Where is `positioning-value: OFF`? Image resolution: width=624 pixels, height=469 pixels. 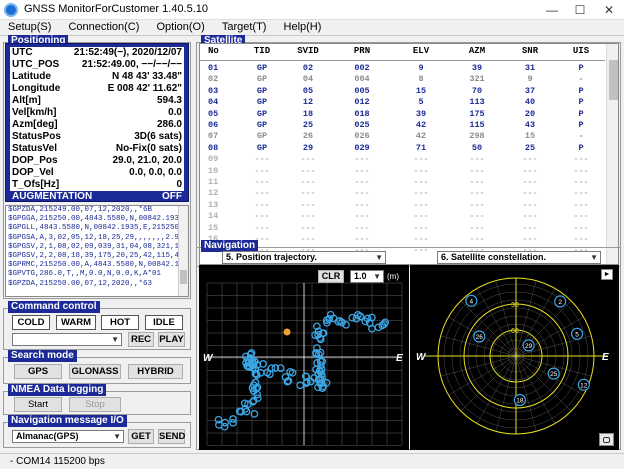
positioning-value: OFF is located at coordinates (172, 196).